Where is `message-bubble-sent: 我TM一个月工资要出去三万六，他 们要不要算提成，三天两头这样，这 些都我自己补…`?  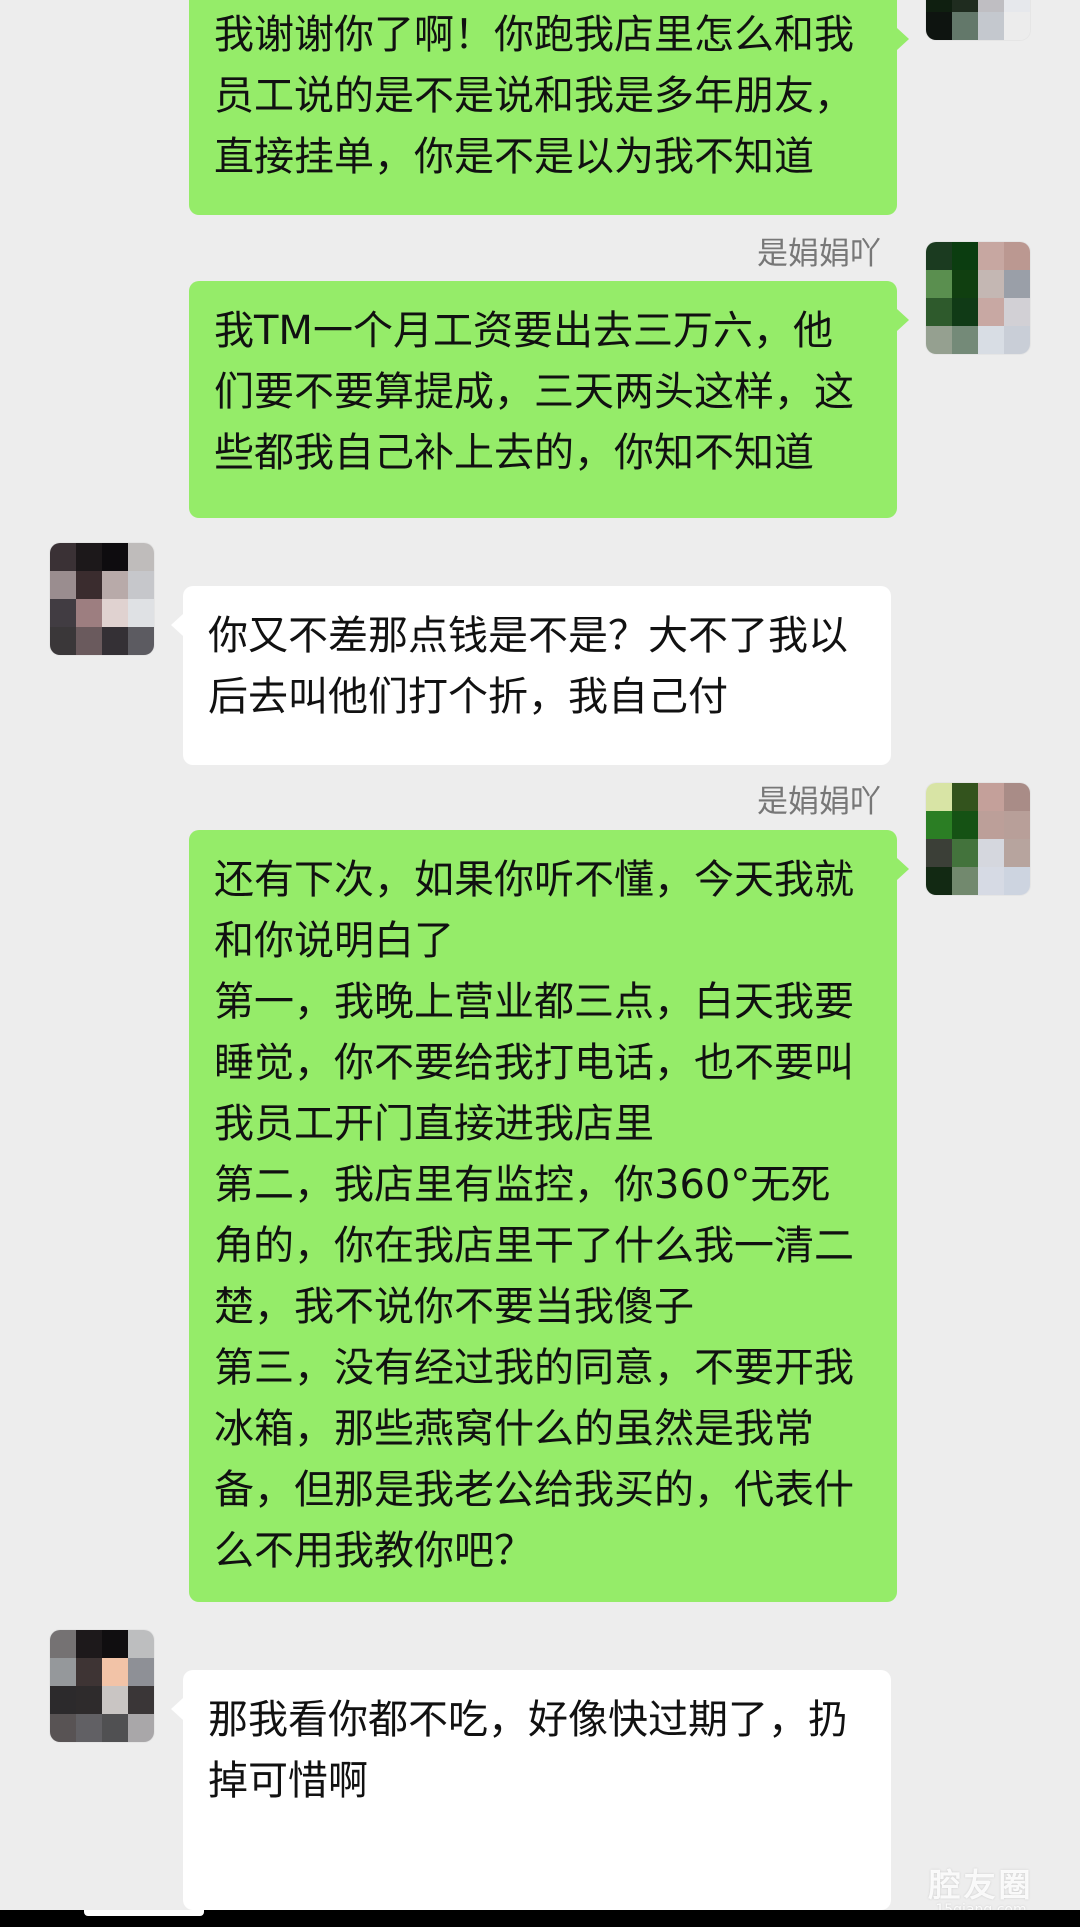 message-bubble-sent: 我TM一个月工资要出去三万六，他 们要不要算提成，三天两头这样，这 些都我自己补… is located at coordinates (549, 399).